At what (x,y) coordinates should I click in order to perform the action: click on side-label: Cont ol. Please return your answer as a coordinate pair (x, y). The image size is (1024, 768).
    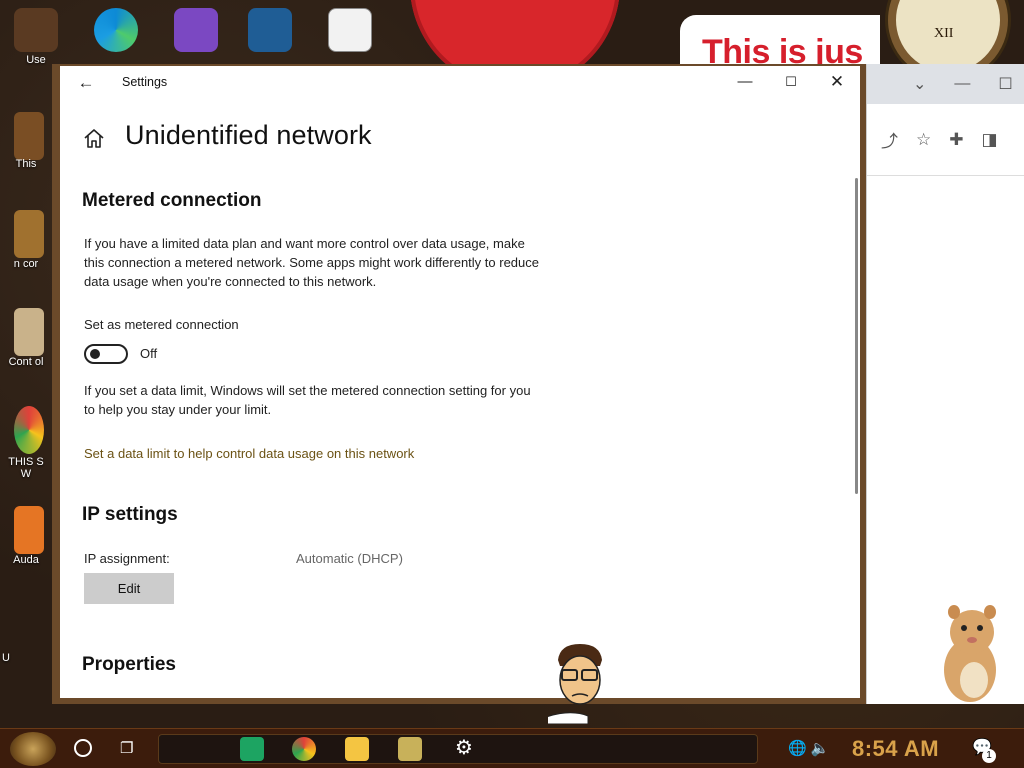
    Looking at the image, I should click on (26, 362).